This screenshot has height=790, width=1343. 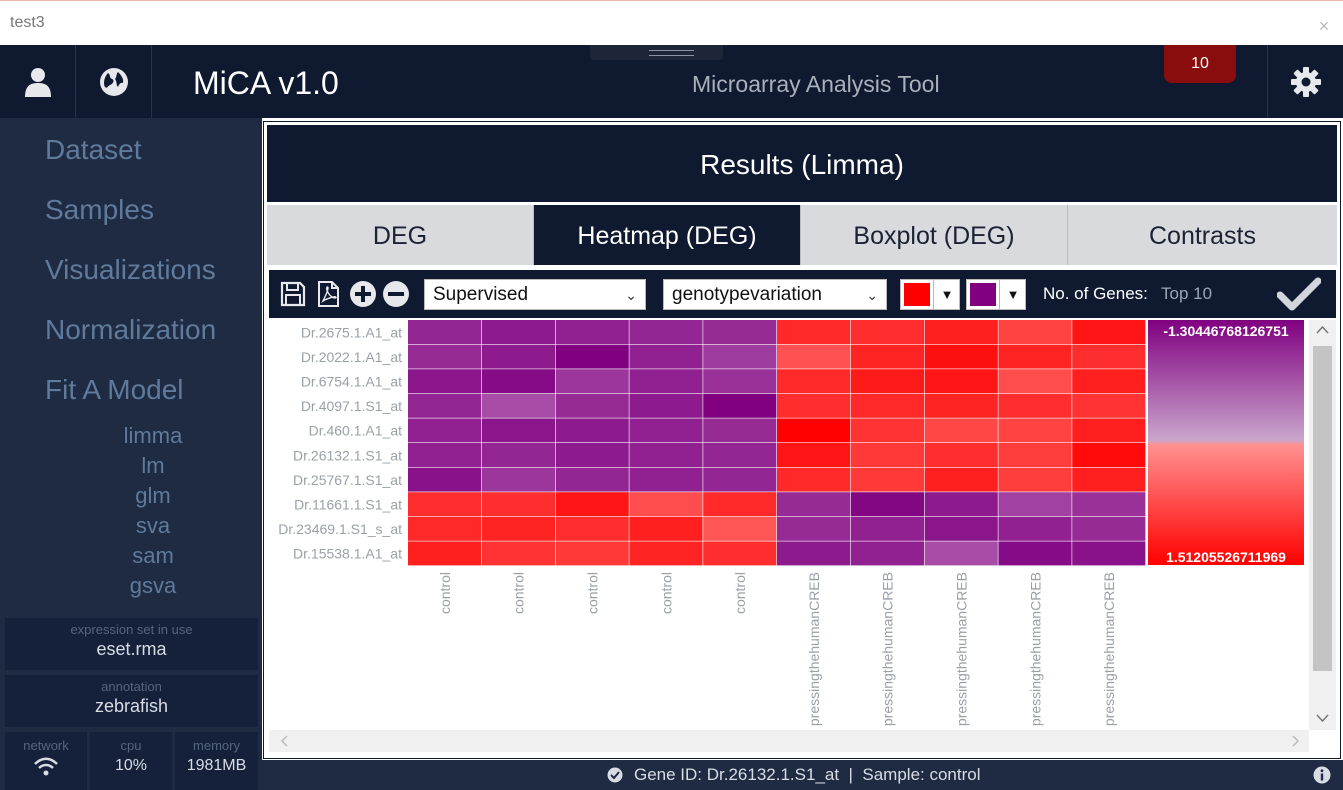 I want to click on sidebar-subitem-sam: sam, so click(x=153, y=556).